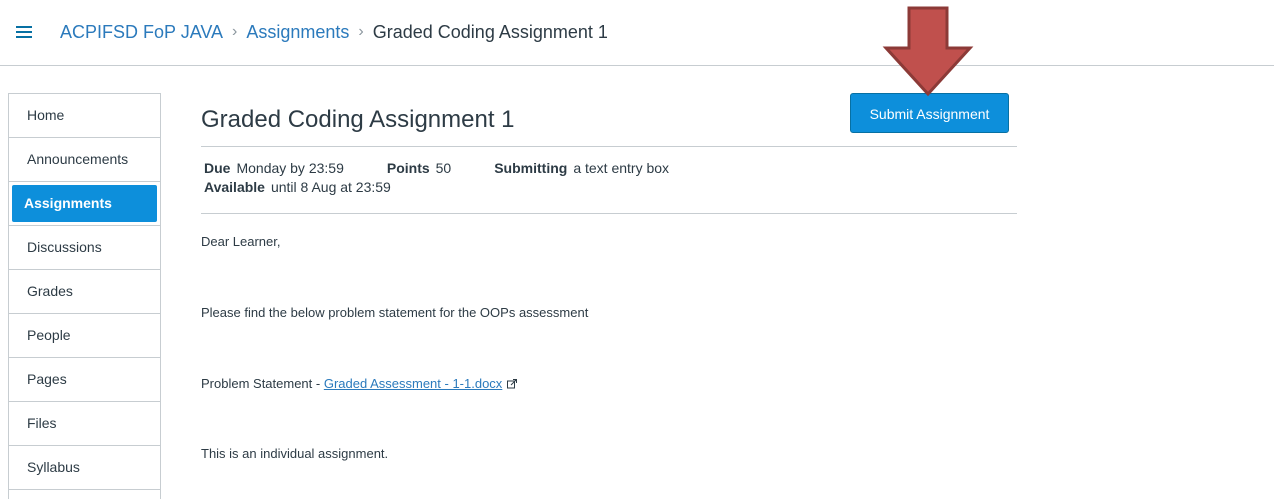 The width and height of the screenshot is (1274, 499). I want to click on points-value: 50, so click(443, 168).